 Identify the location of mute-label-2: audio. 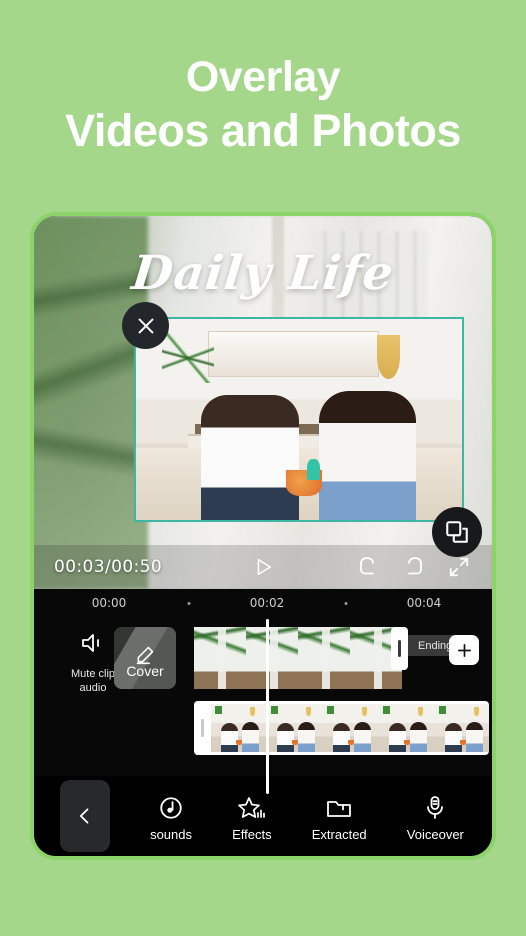
(93, 688).